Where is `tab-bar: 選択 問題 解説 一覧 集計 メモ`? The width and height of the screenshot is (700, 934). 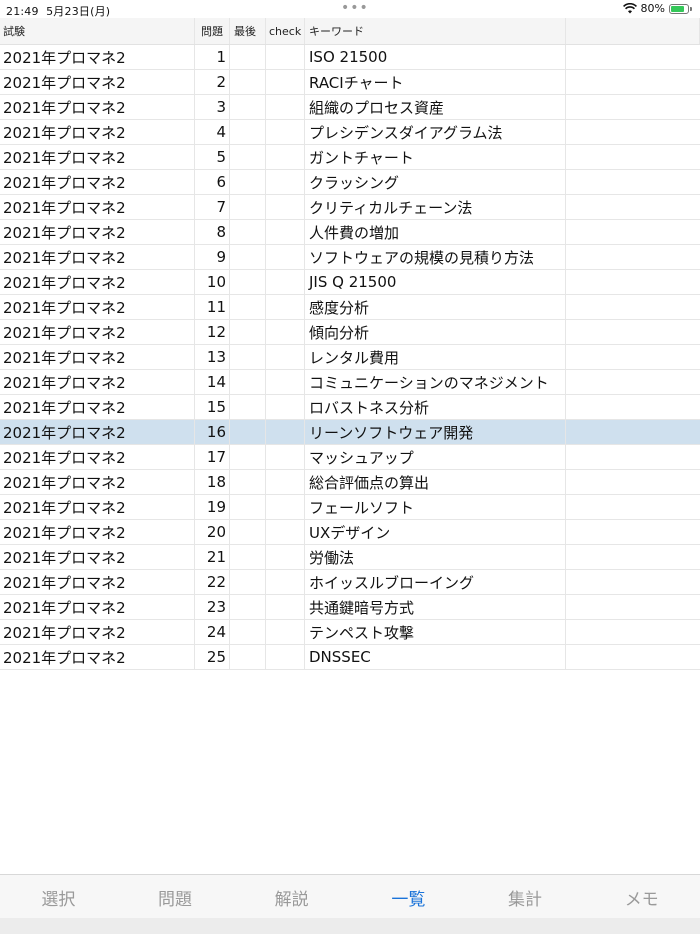 tab-bar: 選択 問題 解説 一覧 集計 メモ is located at coordinates (350, 896).